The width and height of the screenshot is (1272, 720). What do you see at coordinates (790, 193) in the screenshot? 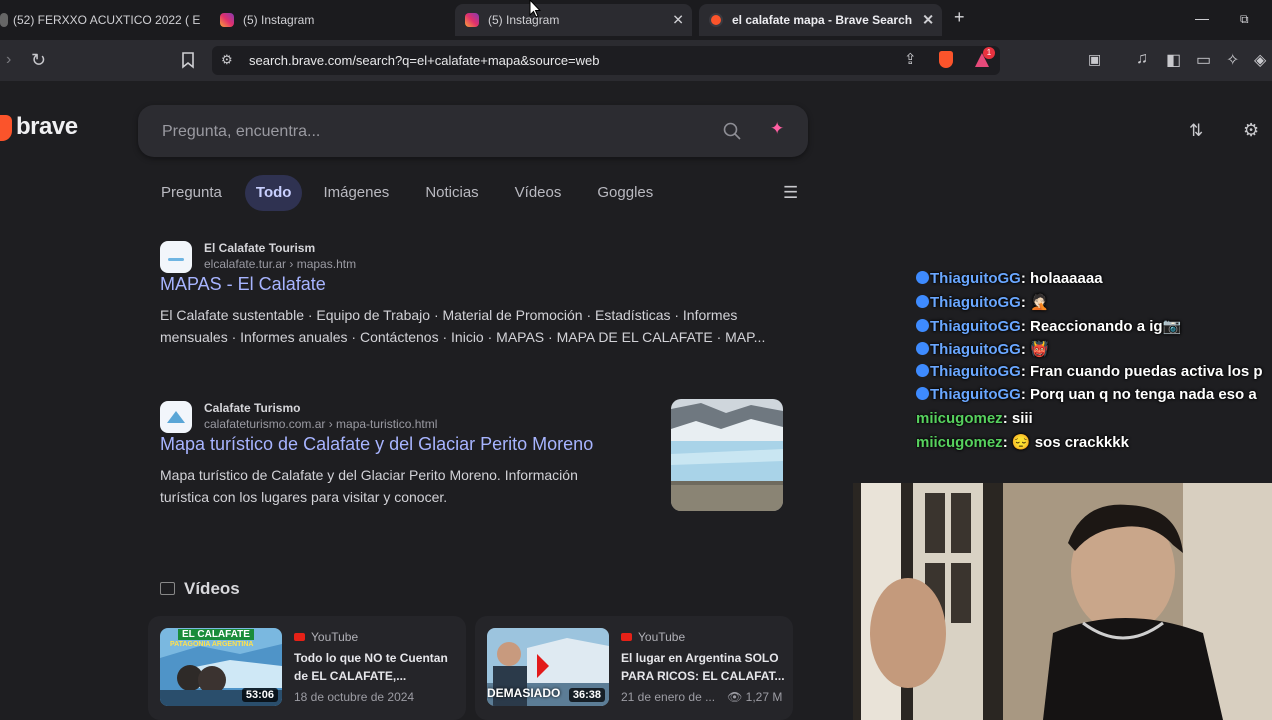
I see `filter-settings-icon: ☰` at bounding box center [790, 193].